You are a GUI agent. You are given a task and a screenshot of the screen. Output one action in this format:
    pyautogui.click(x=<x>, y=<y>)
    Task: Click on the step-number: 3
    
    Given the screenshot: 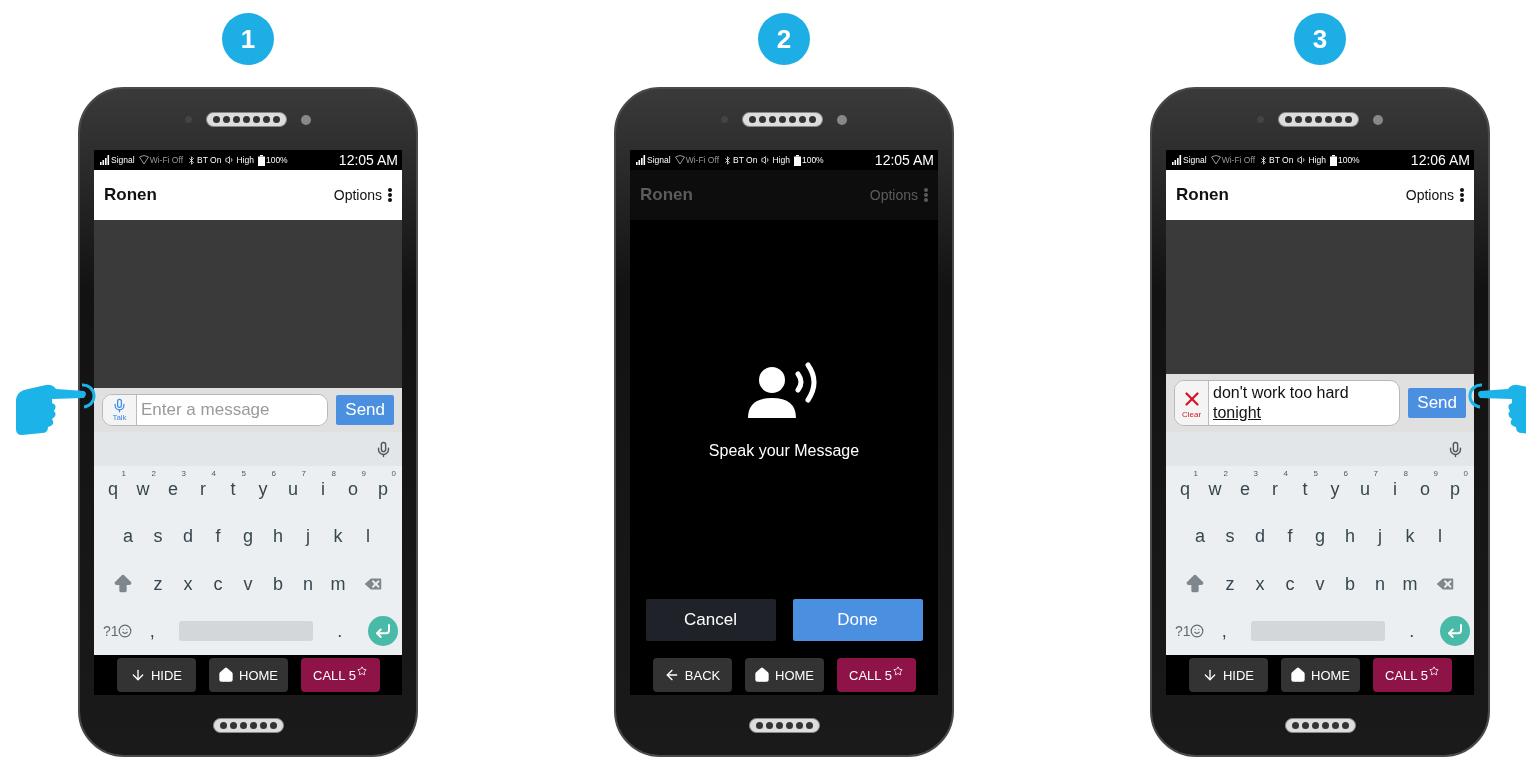 What is the action you would take?
    pyautogui.click(x=1320, y=39)
    